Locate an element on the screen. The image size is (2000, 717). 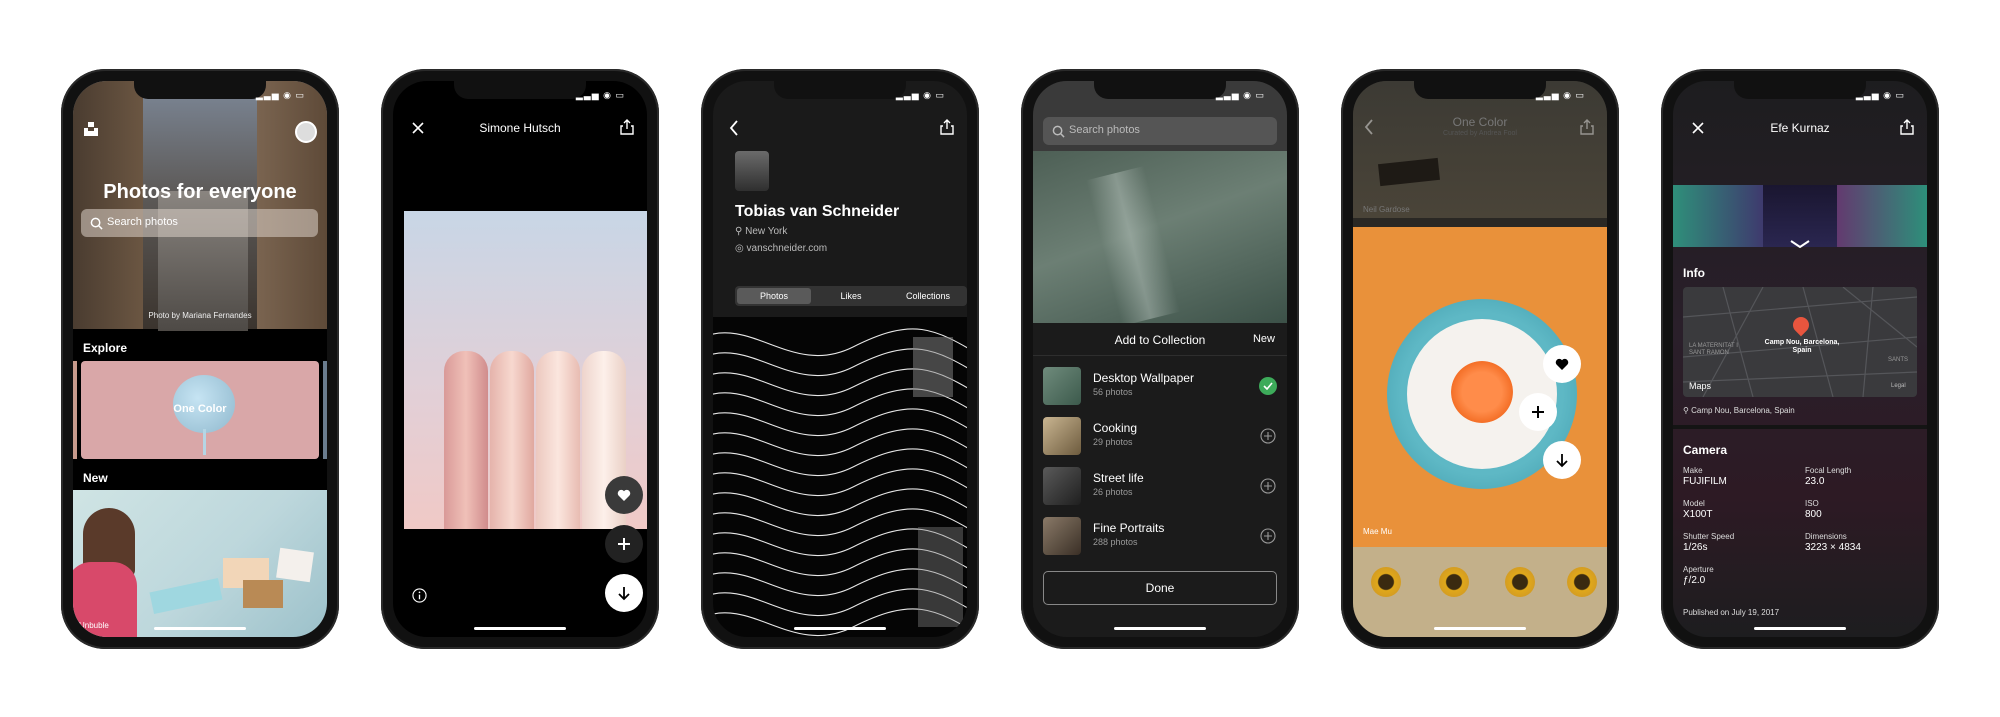
exif-make: Make FUJIFILM is located at coordinates (1705, 476).